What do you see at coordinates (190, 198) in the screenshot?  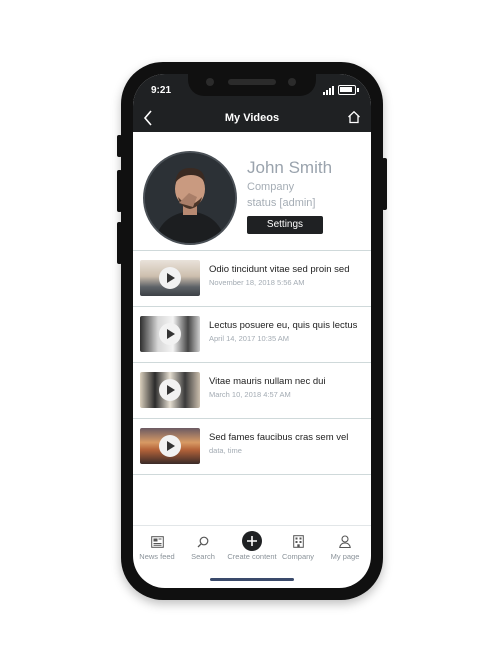 I see `avatar` at bounding box center [190, 198].